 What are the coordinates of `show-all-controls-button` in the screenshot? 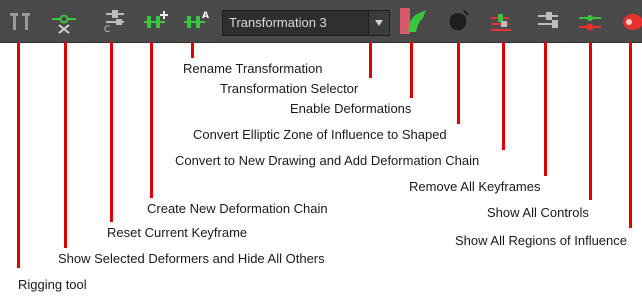 It's located at (590, 21).